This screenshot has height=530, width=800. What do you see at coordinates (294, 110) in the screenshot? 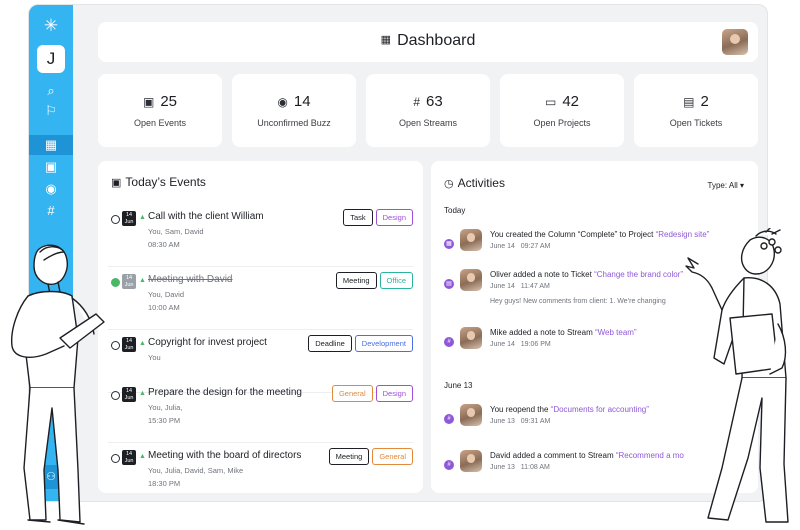
I see `stat-unconfirmed-buzz: ◉ 14 Unconfirmed Buzz` at bounding box center [294, 110].